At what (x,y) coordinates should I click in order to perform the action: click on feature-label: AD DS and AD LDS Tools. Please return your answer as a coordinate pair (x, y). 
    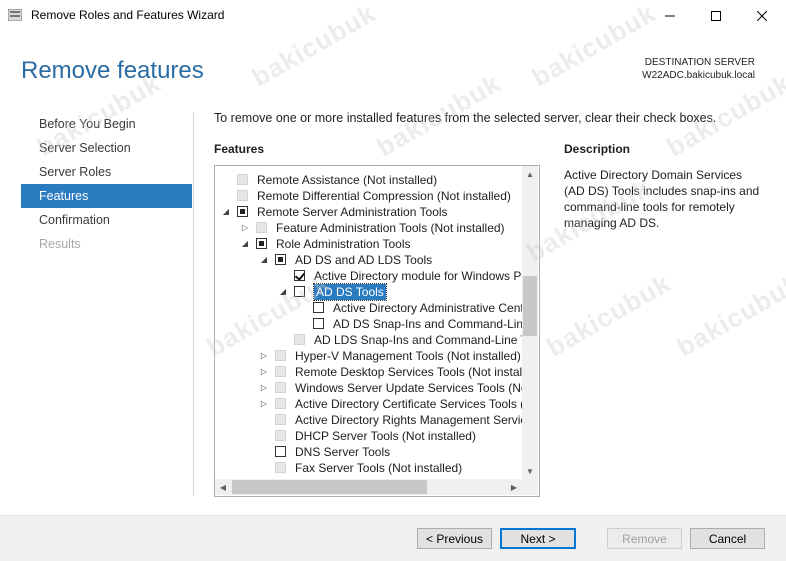
    Looking at the image, I should click on (364, 260).